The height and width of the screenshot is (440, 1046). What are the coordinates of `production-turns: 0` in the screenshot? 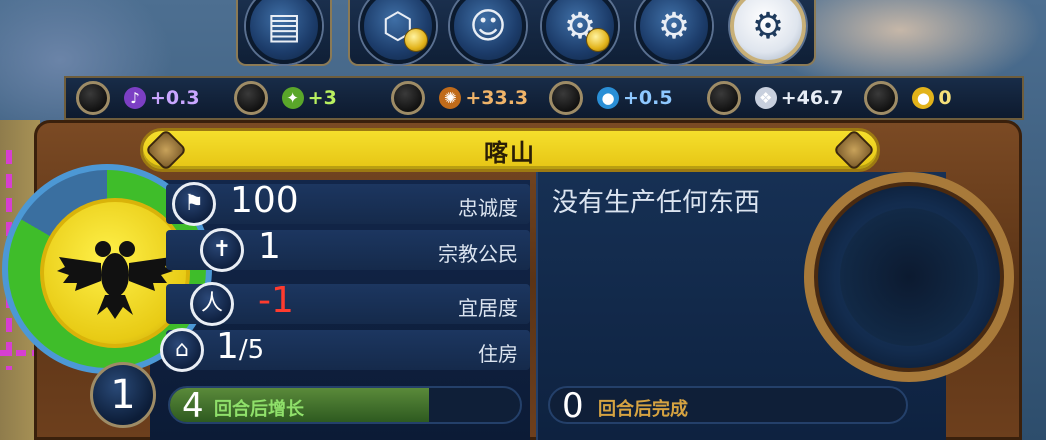 It's located at (573, 406).